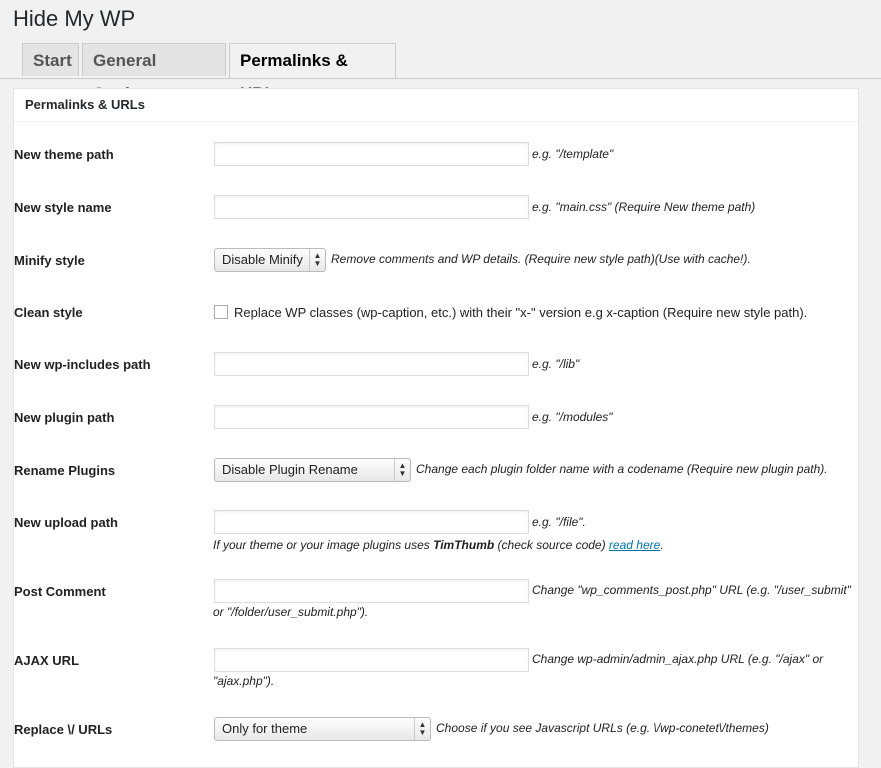 The image size is (881, 768). I want to click on theme-path-label: New theme path, so click(64, 154).